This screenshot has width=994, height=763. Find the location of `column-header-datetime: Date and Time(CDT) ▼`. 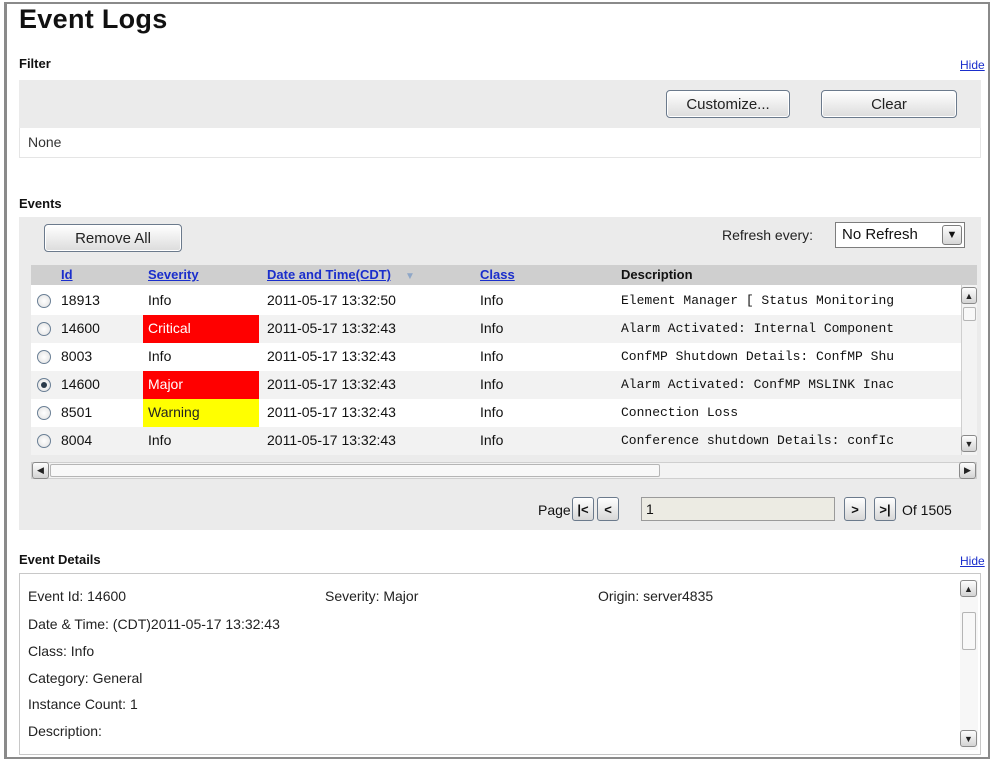

column-header-datetime: Date and Time(CDT) ▼ is located at coordinates (341, 274).